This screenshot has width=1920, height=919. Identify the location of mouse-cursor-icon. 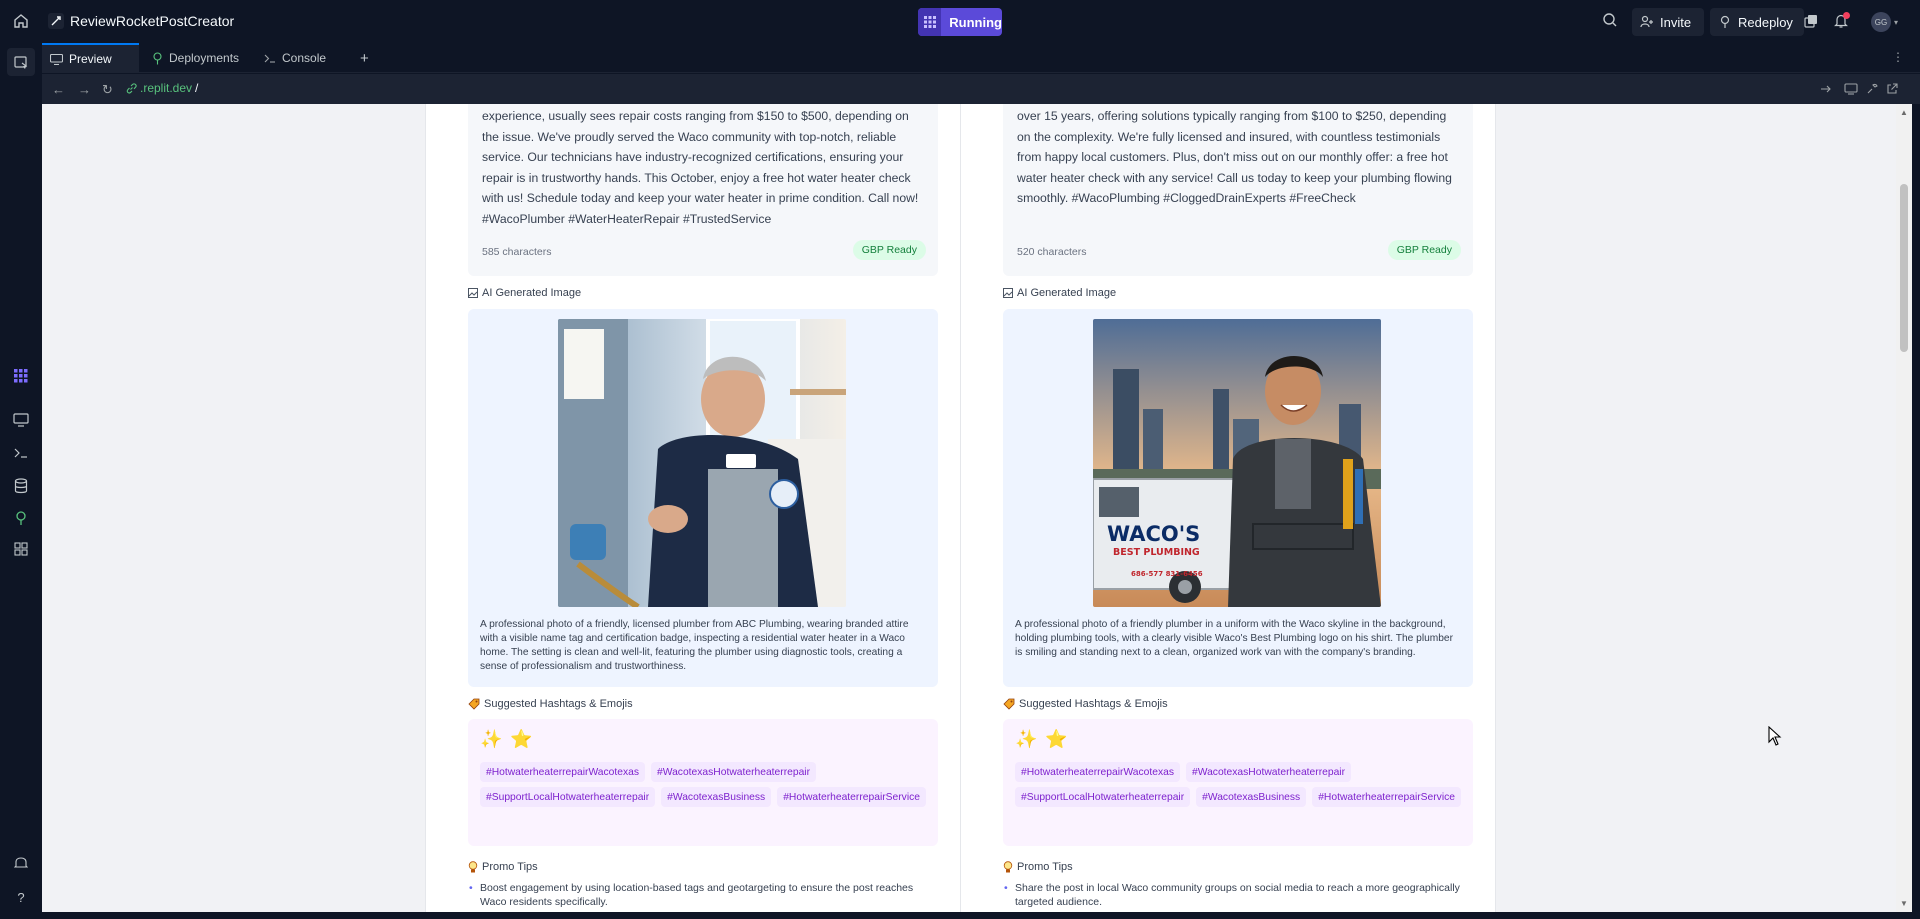
(1775, 736).